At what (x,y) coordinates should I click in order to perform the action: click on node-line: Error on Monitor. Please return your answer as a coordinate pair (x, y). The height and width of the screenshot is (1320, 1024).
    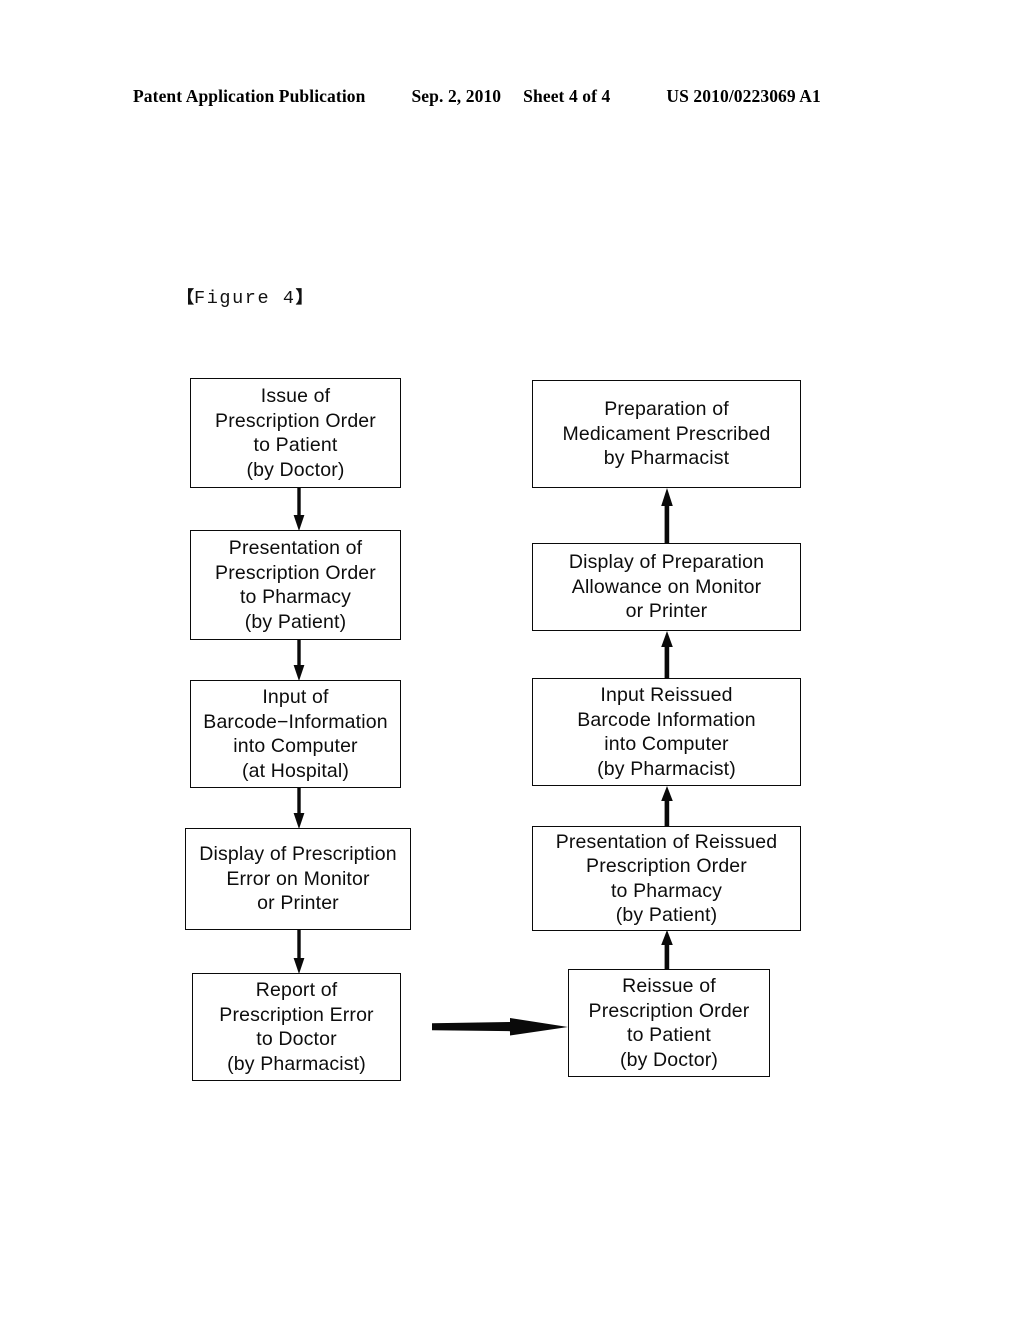
    Looking at the image, I should click on (298, 878).